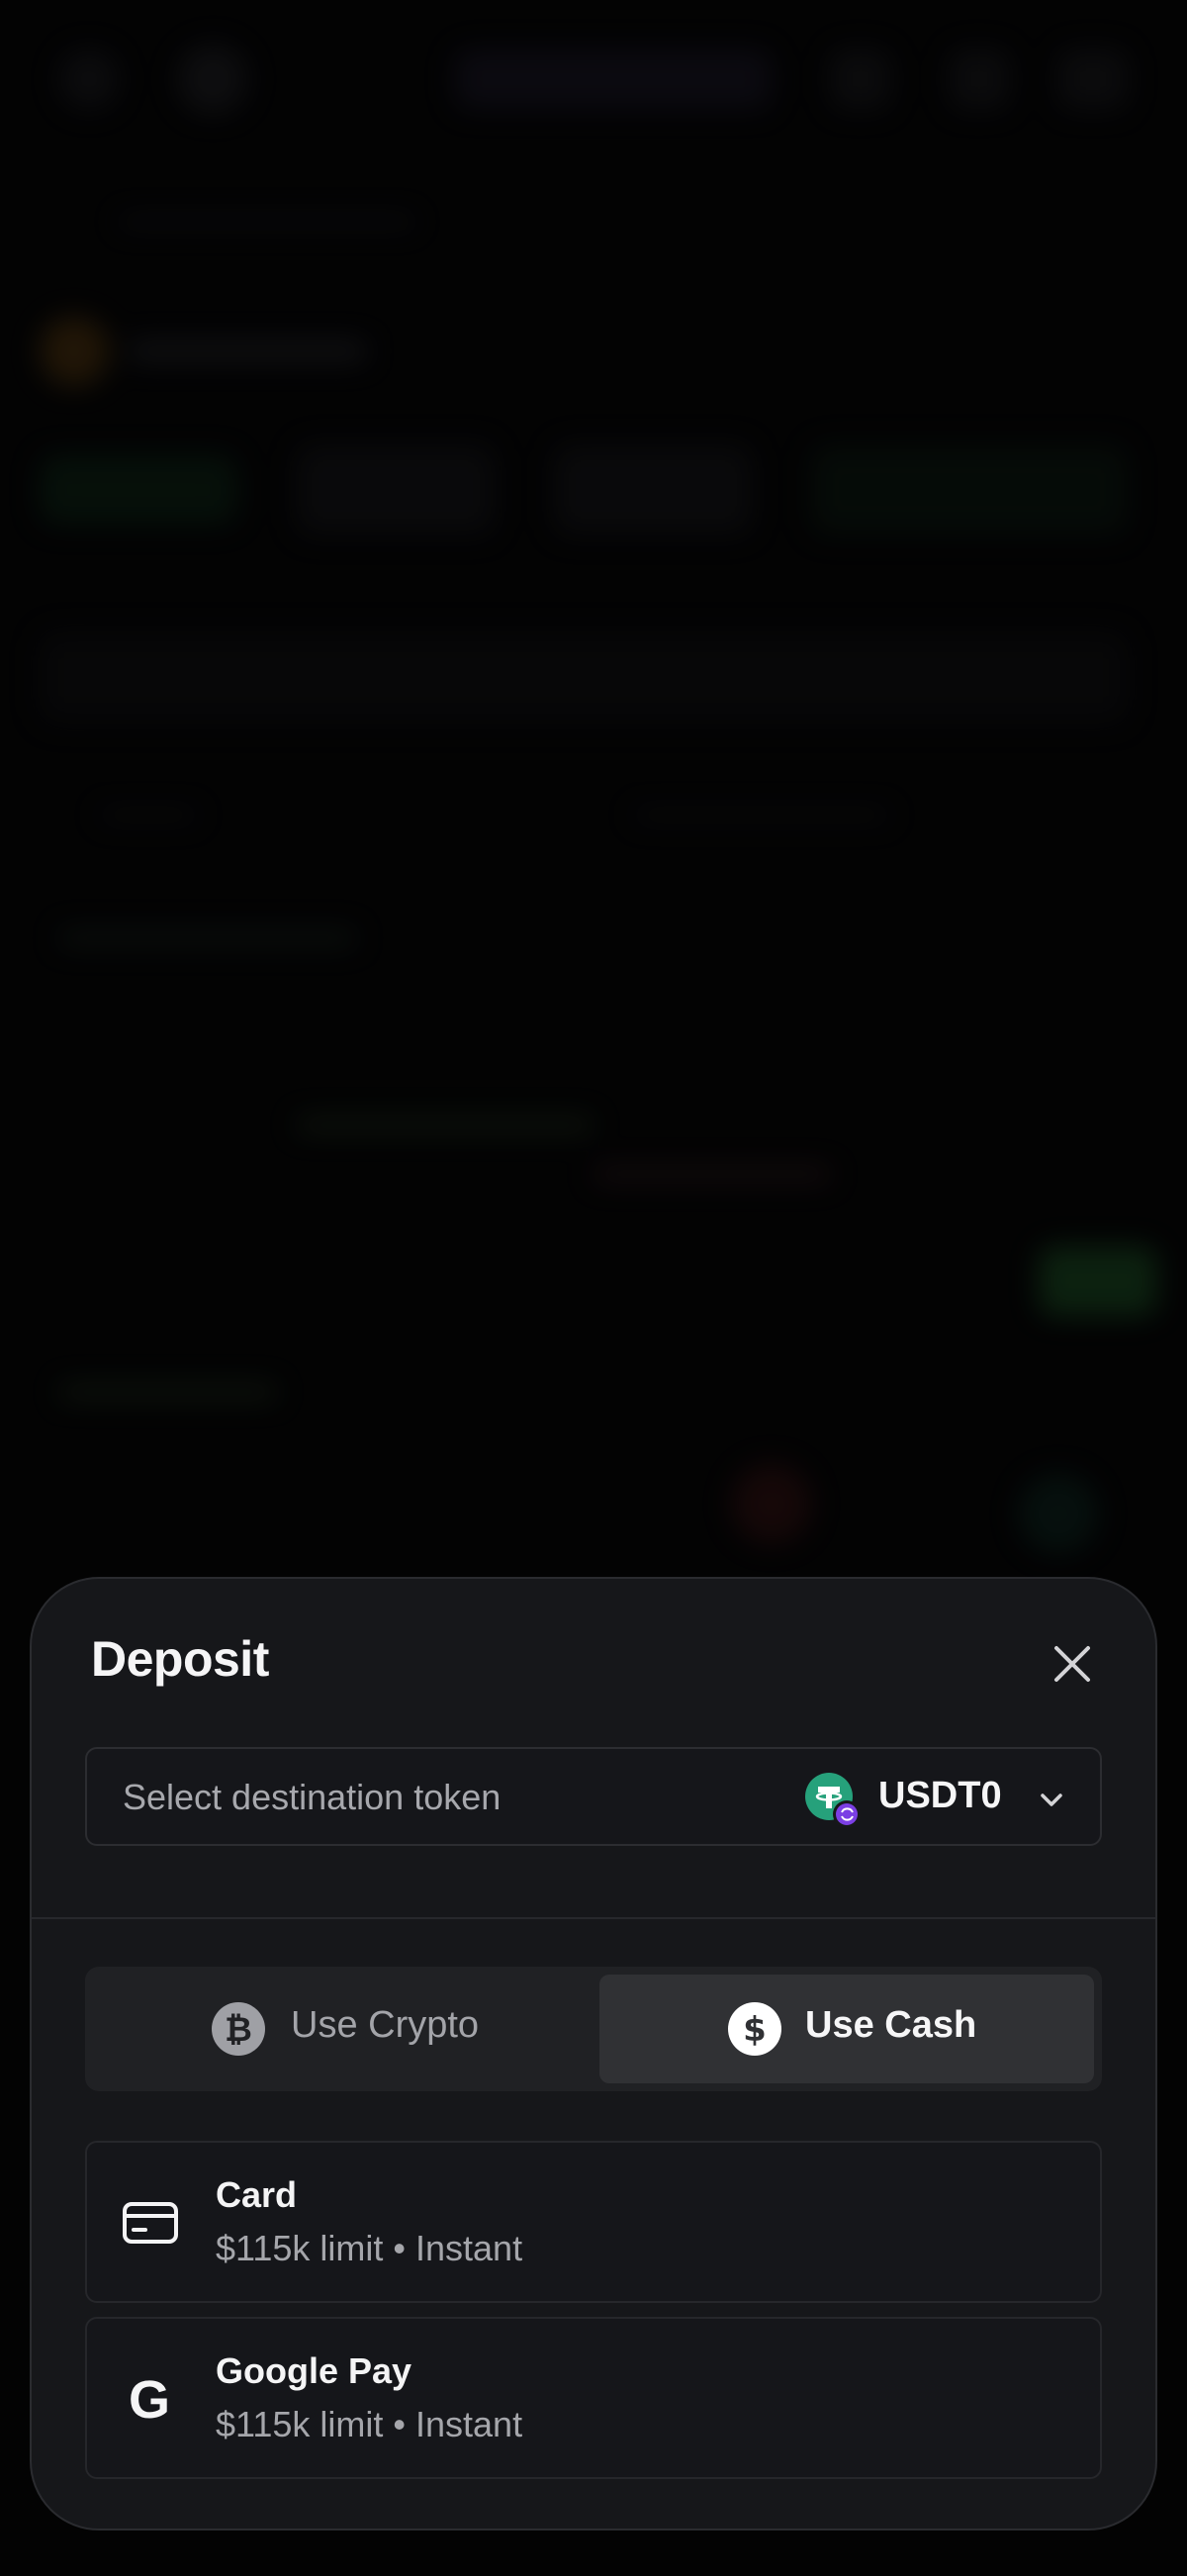 This screenshot has width=1187, height=2576. I want to click on payment-method-toggle: ₿ Use Crypto $ Use Cash, so click(593, 2029).